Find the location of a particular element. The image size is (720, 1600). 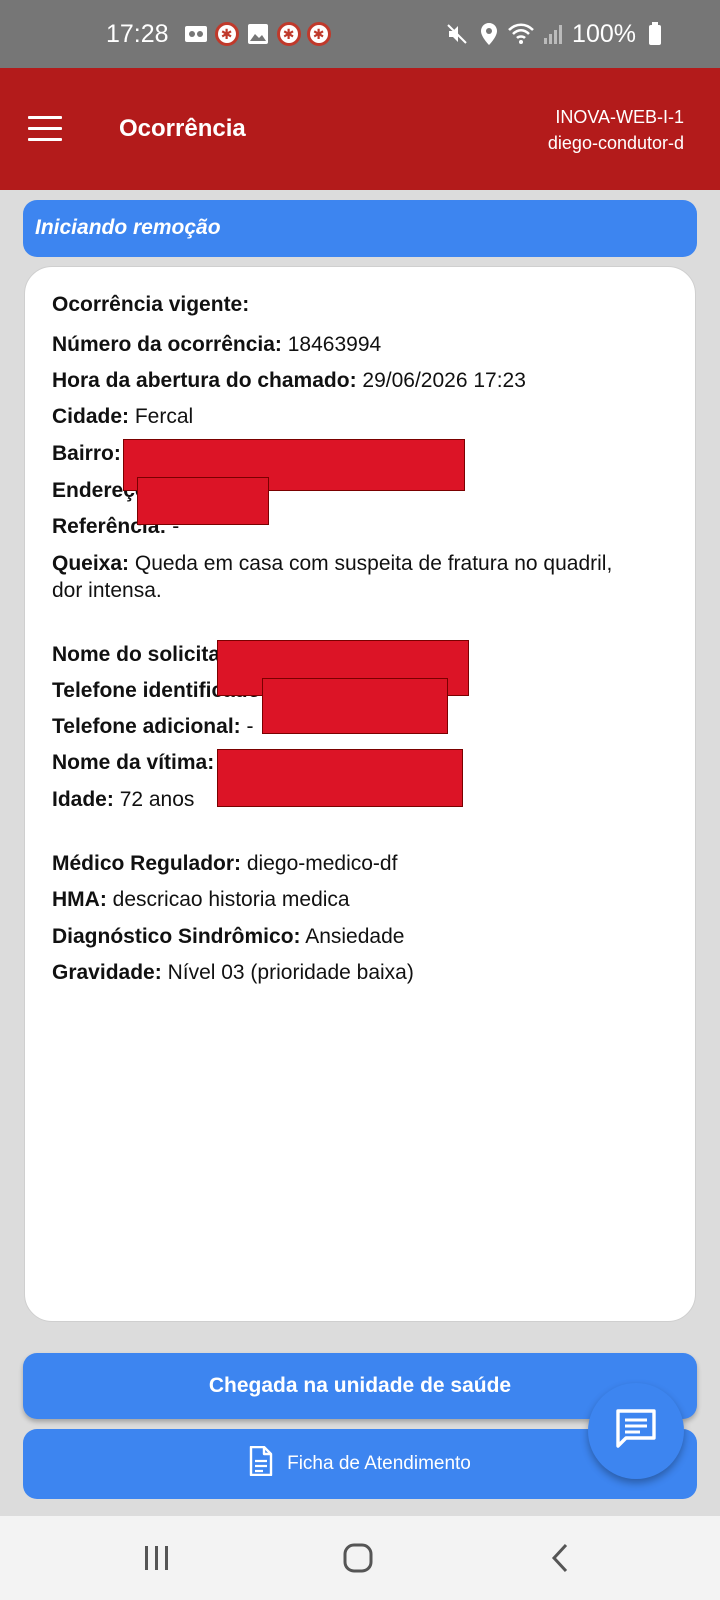

page-title: Ocorrência is located at coordinates (182, 128).